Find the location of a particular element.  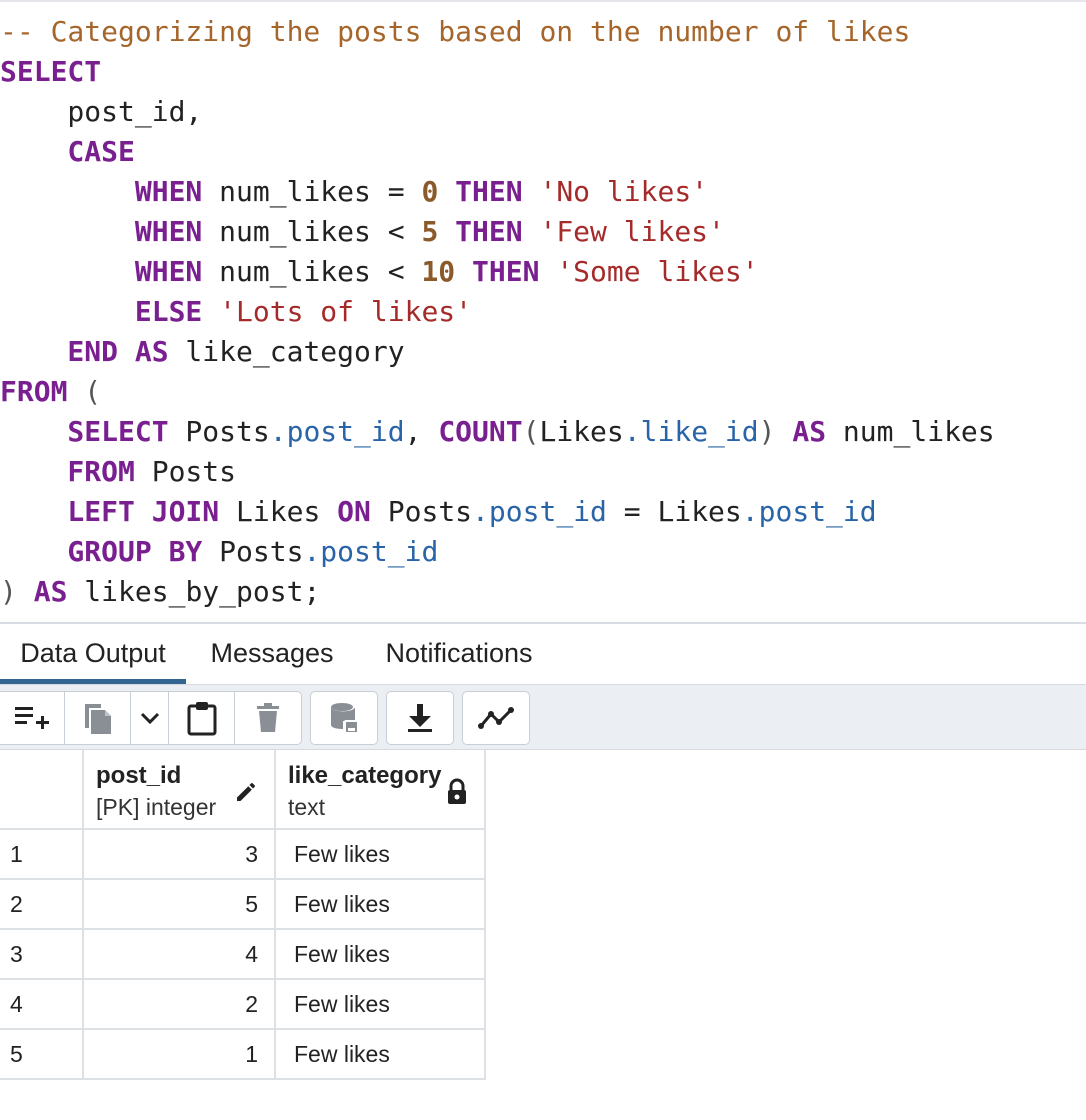

download-group is located at coordinates (420, 718).